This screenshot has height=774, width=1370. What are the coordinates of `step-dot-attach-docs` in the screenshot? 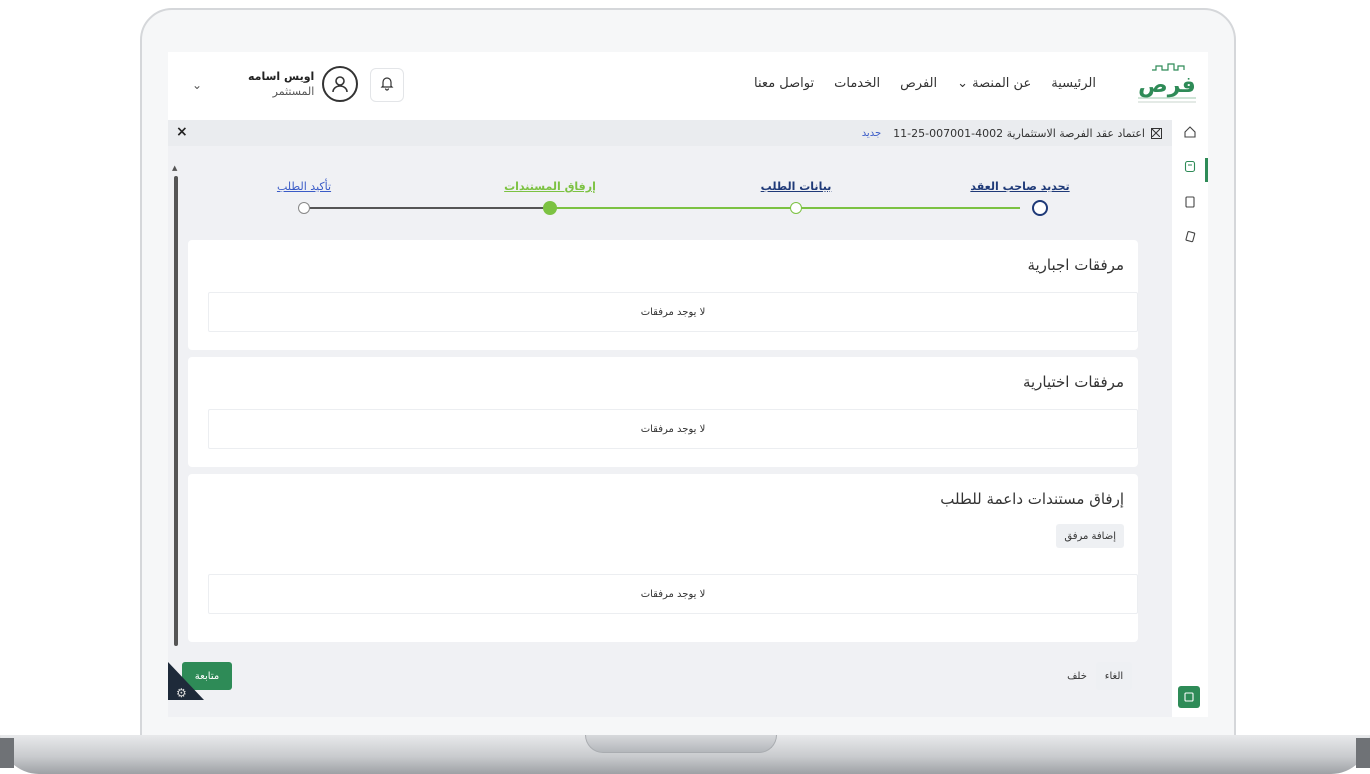 It's located at (550, 208).